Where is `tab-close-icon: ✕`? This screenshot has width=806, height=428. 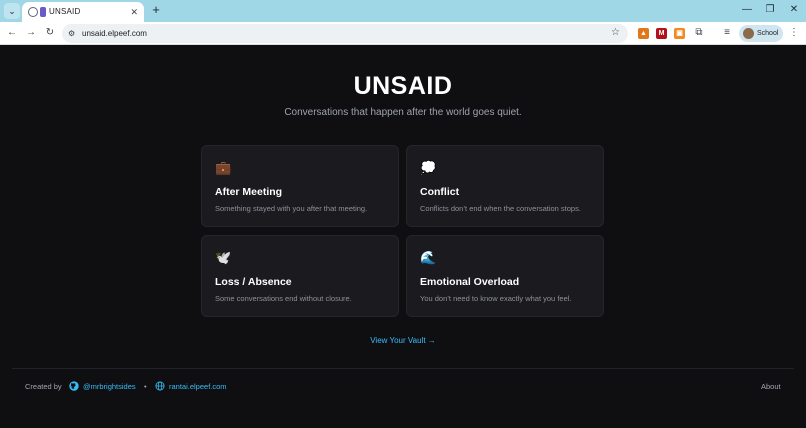 tab-close-icon: ✕ is located at coordinates (134, 12).